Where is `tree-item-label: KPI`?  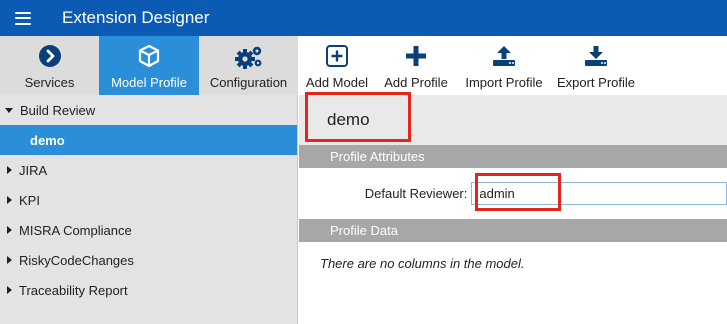
tree-item-label: KPI is located at coordinates (29, 200).